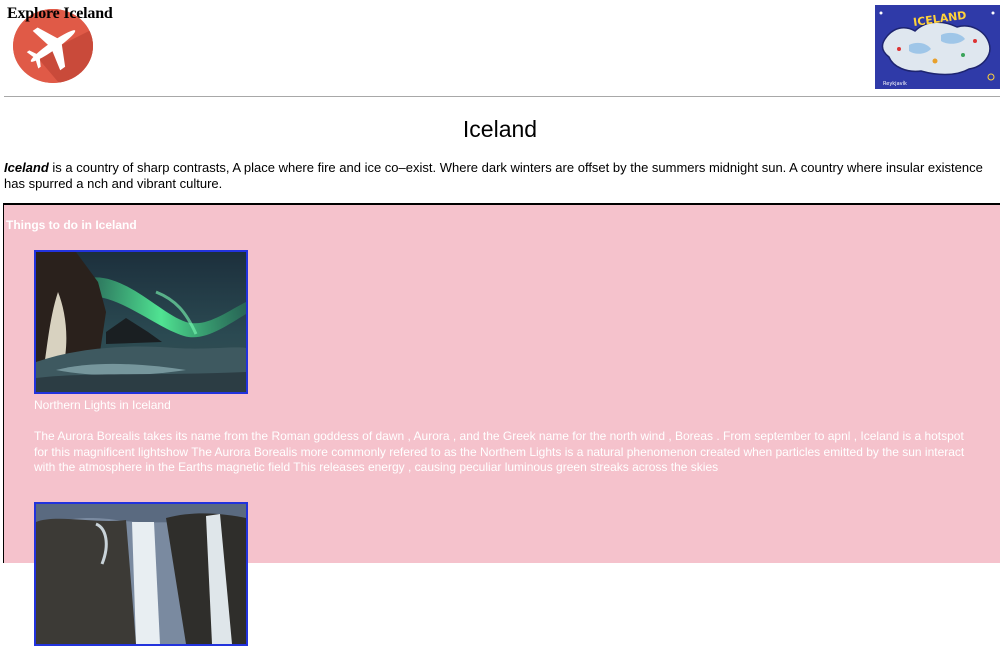 This screenshot has width=1000, height=646. Describe the element at coordinates (102, 405) in the screenshot. I see `activity-caption: Northern Lights in Iceland` at that location.